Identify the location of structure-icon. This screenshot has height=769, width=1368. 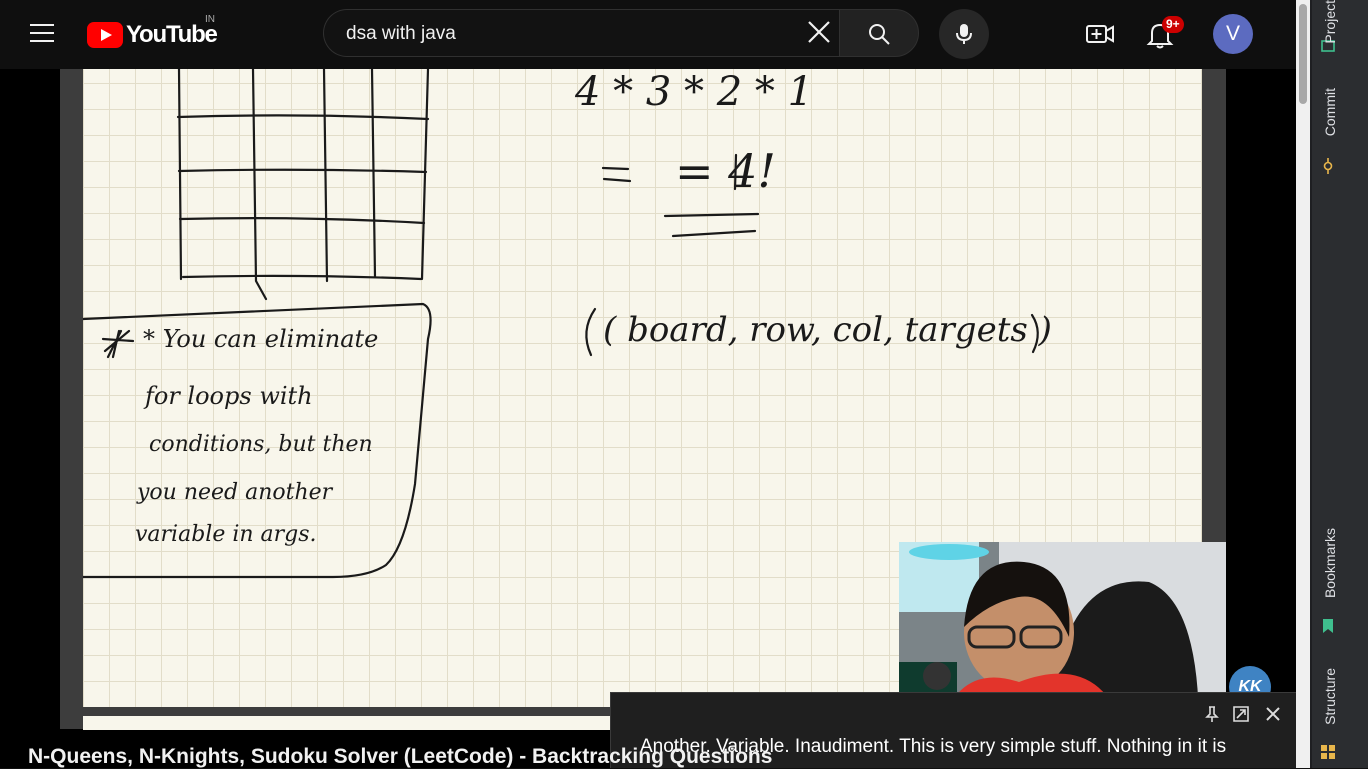
(1328, 752).